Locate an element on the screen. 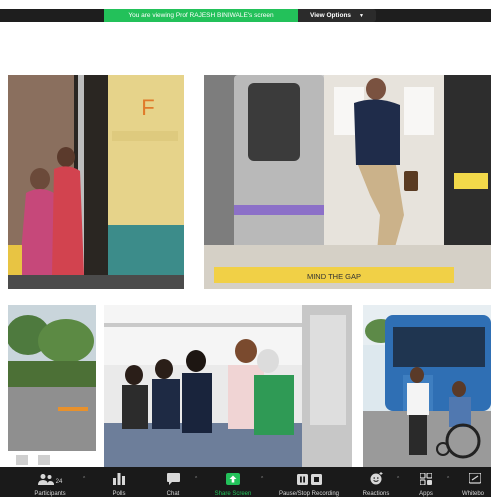 The image size is (491, 497). chevron-down-icon: ▼ is located at coordinates (361, 15).